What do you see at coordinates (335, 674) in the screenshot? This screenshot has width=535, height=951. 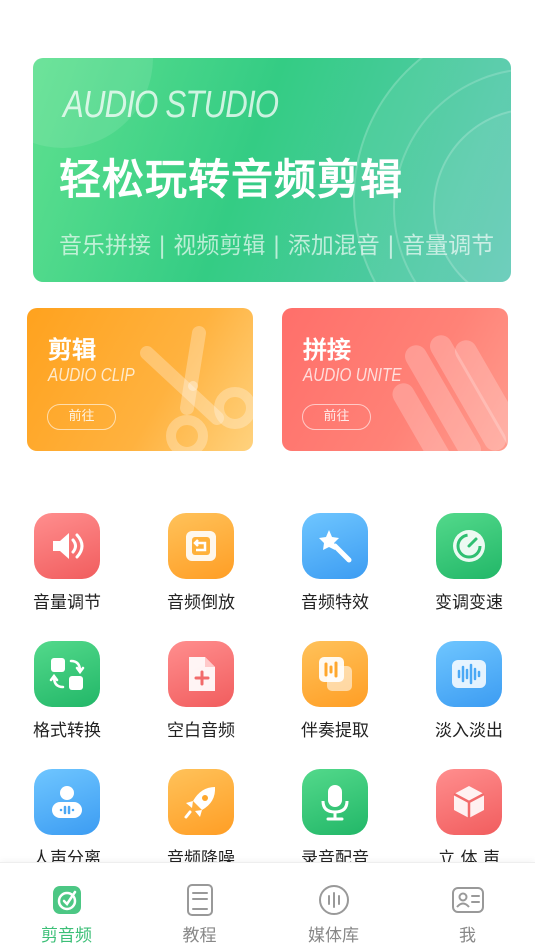 I see `accompaniment-icon` at bounding box center [335, 674].